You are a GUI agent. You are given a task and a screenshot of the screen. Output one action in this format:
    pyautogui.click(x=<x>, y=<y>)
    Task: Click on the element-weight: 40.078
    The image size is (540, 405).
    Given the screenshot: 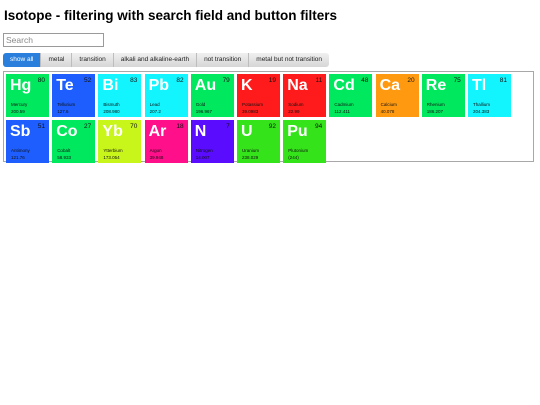 What is the action you would take?
    pyautogui.click(x=387, y=111)
    